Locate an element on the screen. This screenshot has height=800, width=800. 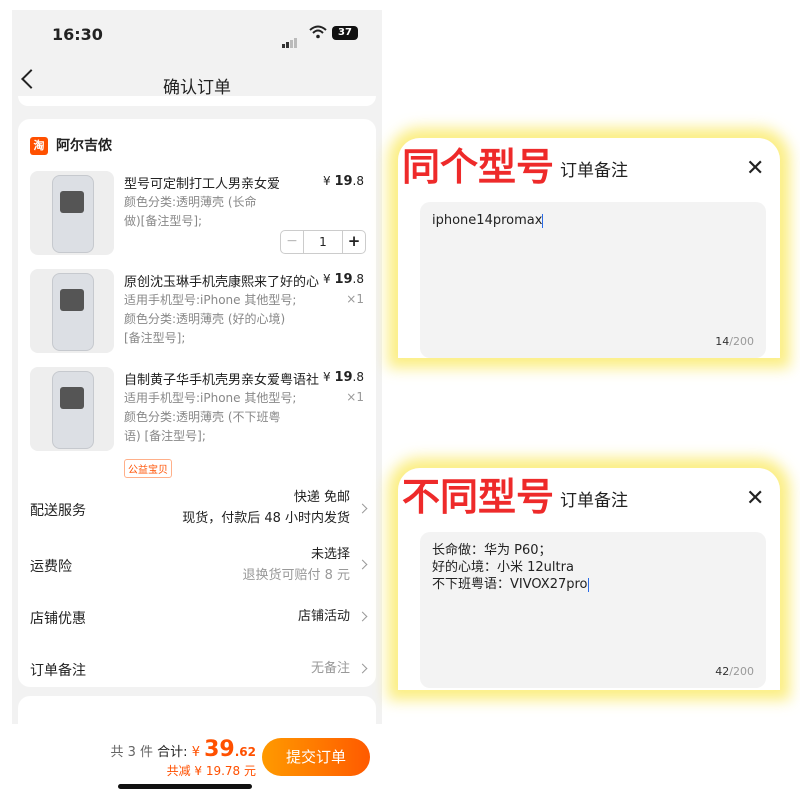
quantity-stepper: − 1 + is located at coordinates (323, 242).